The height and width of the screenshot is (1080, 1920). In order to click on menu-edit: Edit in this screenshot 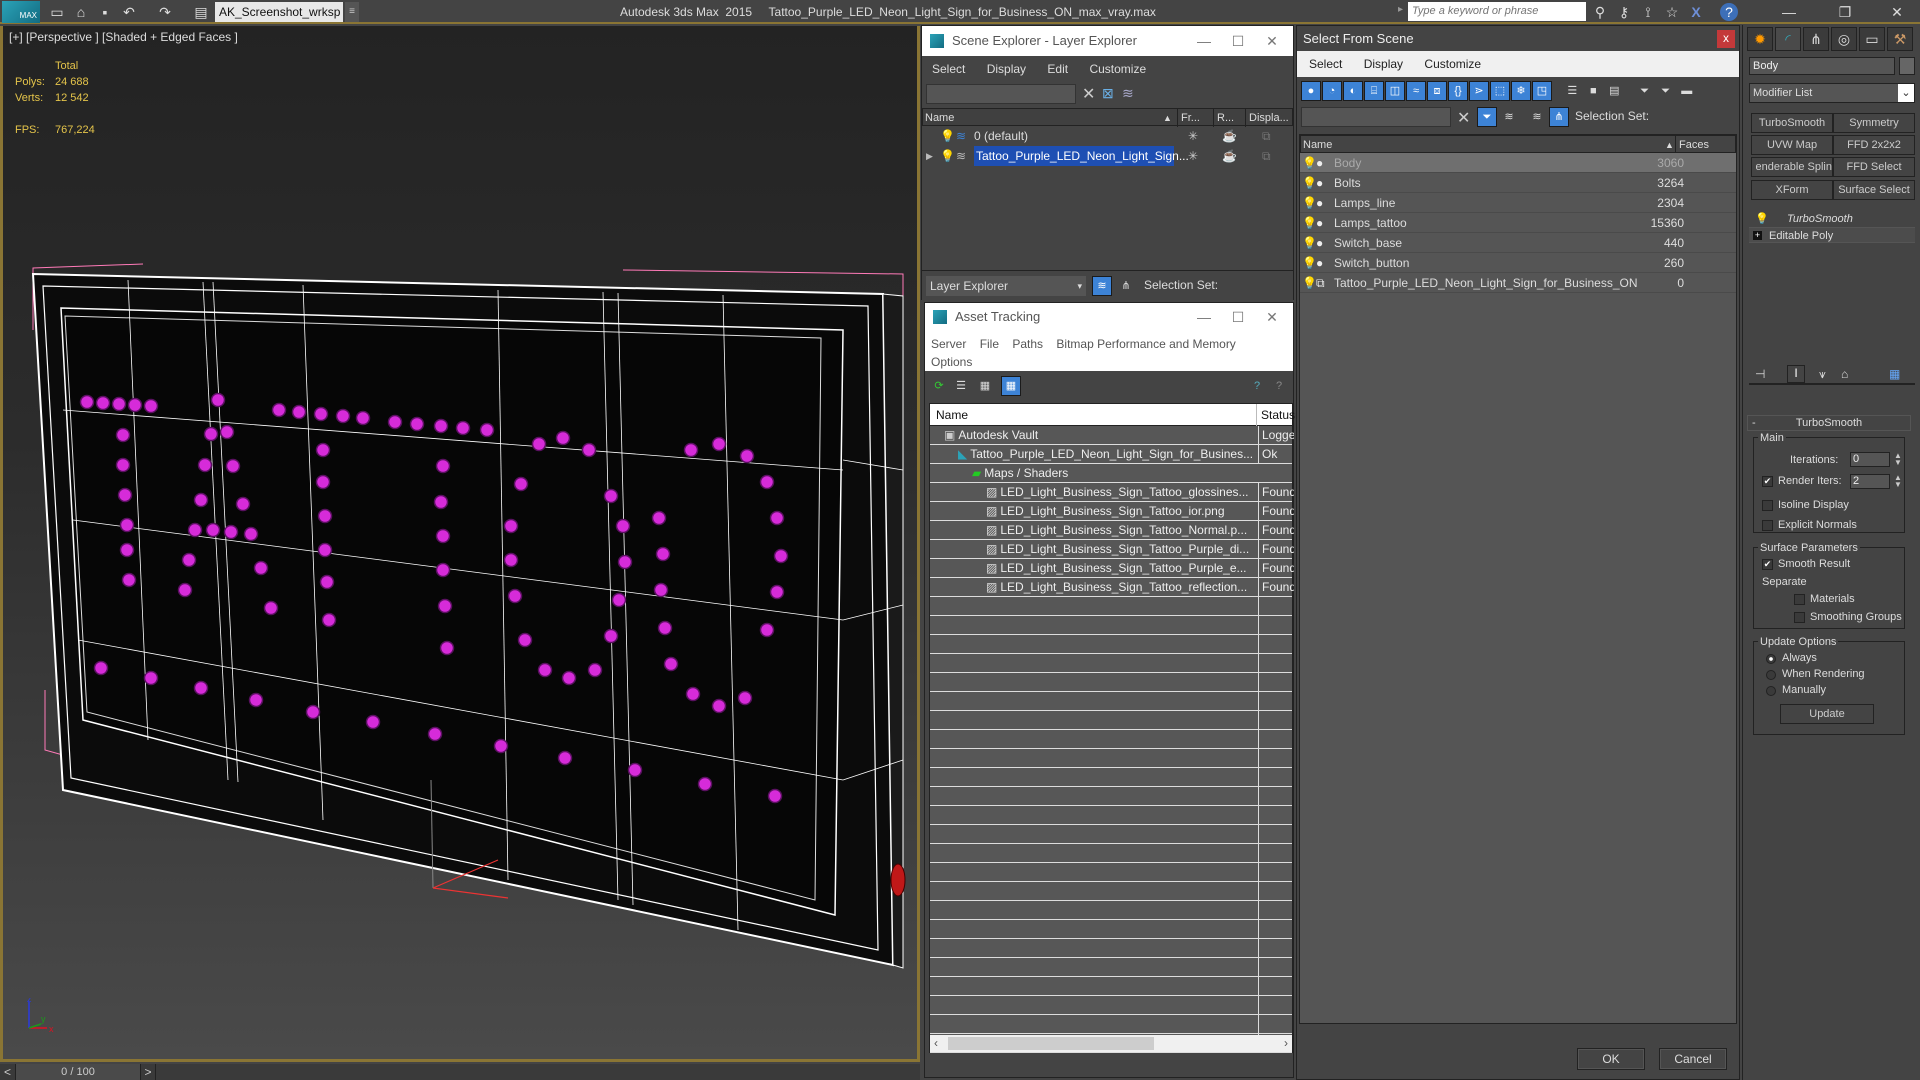, I will do `click(1057, 69)`.